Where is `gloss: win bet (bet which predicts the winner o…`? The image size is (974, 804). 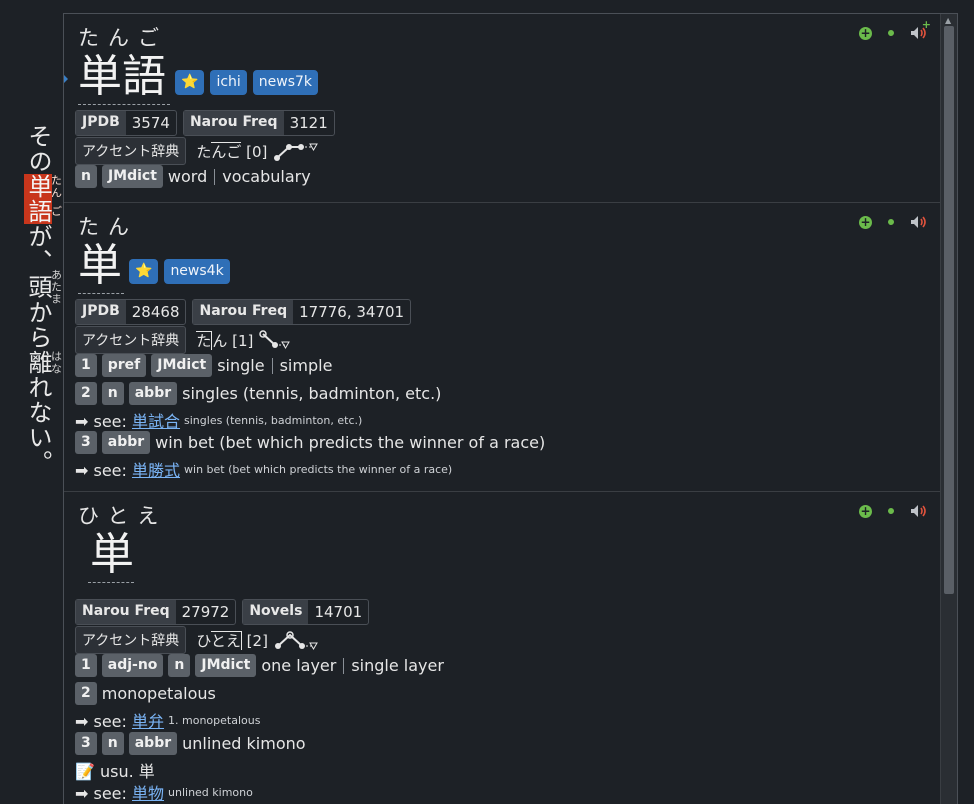 gloss: win bet (bet which predicts the winner o… is located at coordinates (350, 442).